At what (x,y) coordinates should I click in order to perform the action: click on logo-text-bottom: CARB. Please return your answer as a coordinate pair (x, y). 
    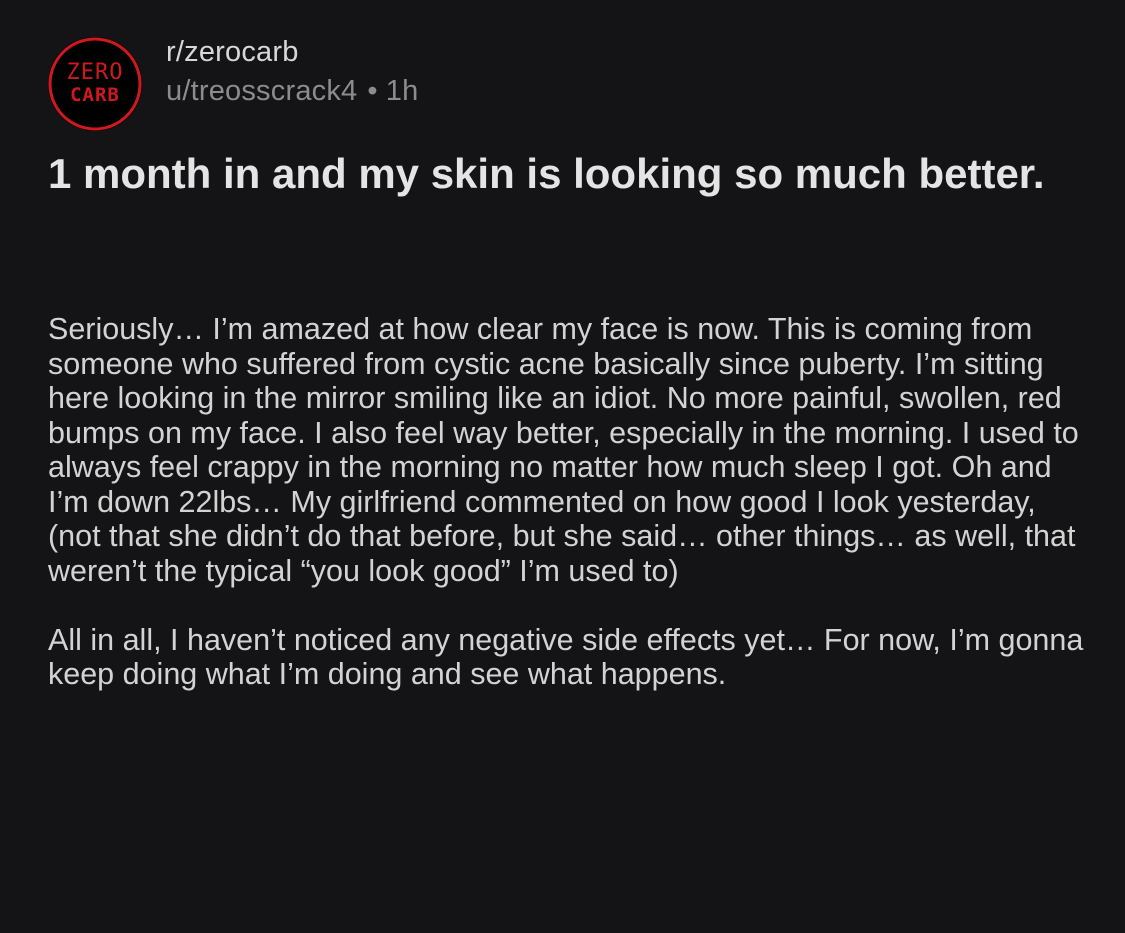
    Looking at the image, I should click on (95, 95).